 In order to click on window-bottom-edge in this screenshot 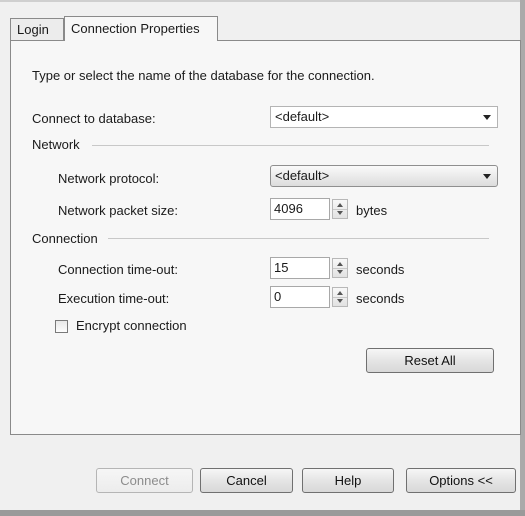, I will do `click(262, 513)`.